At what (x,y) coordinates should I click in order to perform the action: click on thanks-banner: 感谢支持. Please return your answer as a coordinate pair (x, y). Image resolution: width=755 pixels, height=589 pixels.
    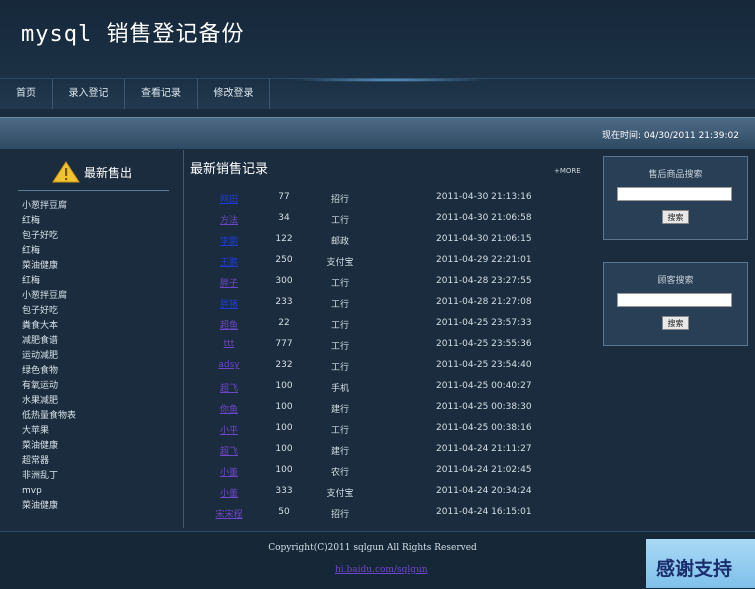
    Looking at the image, I should click on (700, 563).